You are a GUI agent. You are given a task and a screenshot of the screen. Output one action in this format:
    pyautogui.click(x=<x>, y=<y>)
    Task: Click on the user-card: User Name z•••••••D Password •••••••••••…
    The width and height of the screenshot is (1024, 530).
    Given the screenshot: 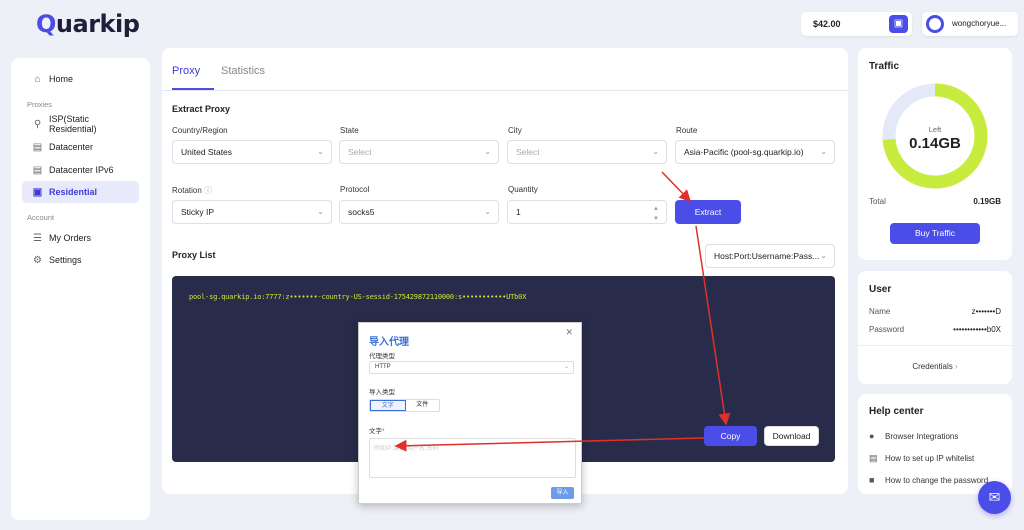 What is the action you would take?
    pyautogui.click(x=935, y=327)
    